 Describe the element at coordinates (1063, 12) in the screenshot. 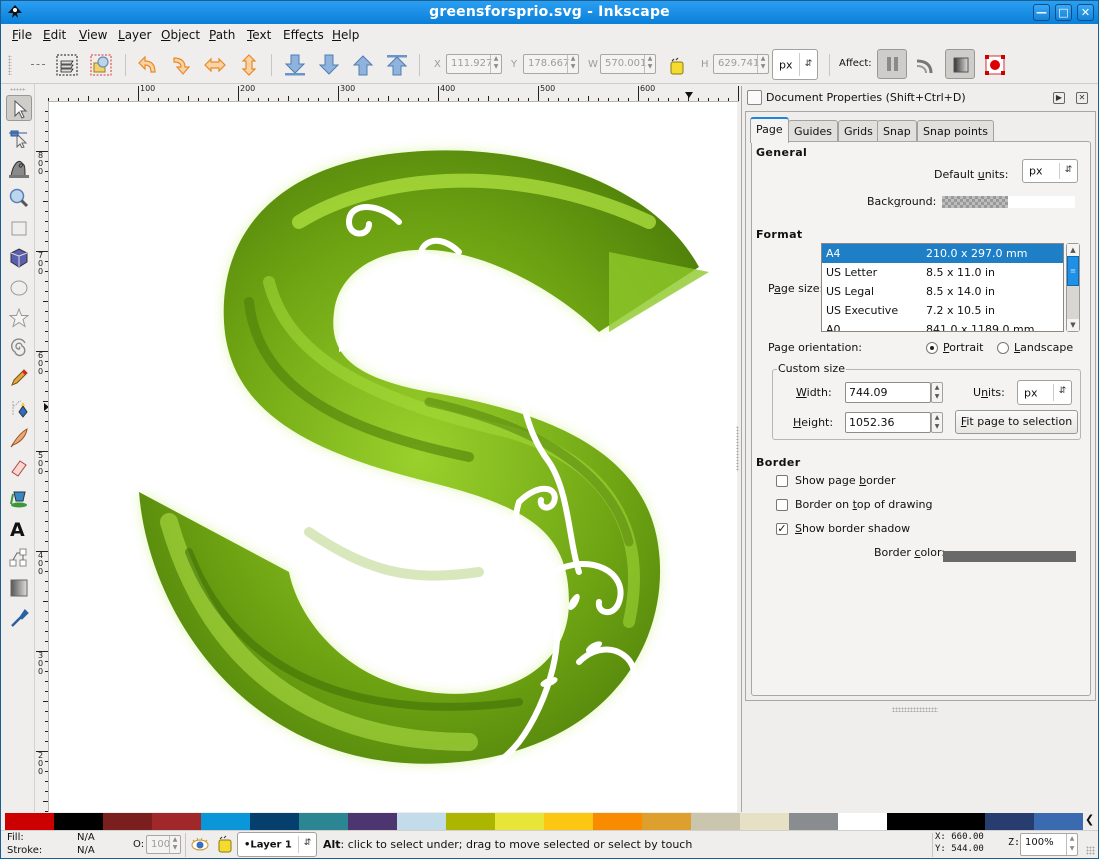

I see `maximize-button: □` at that location.